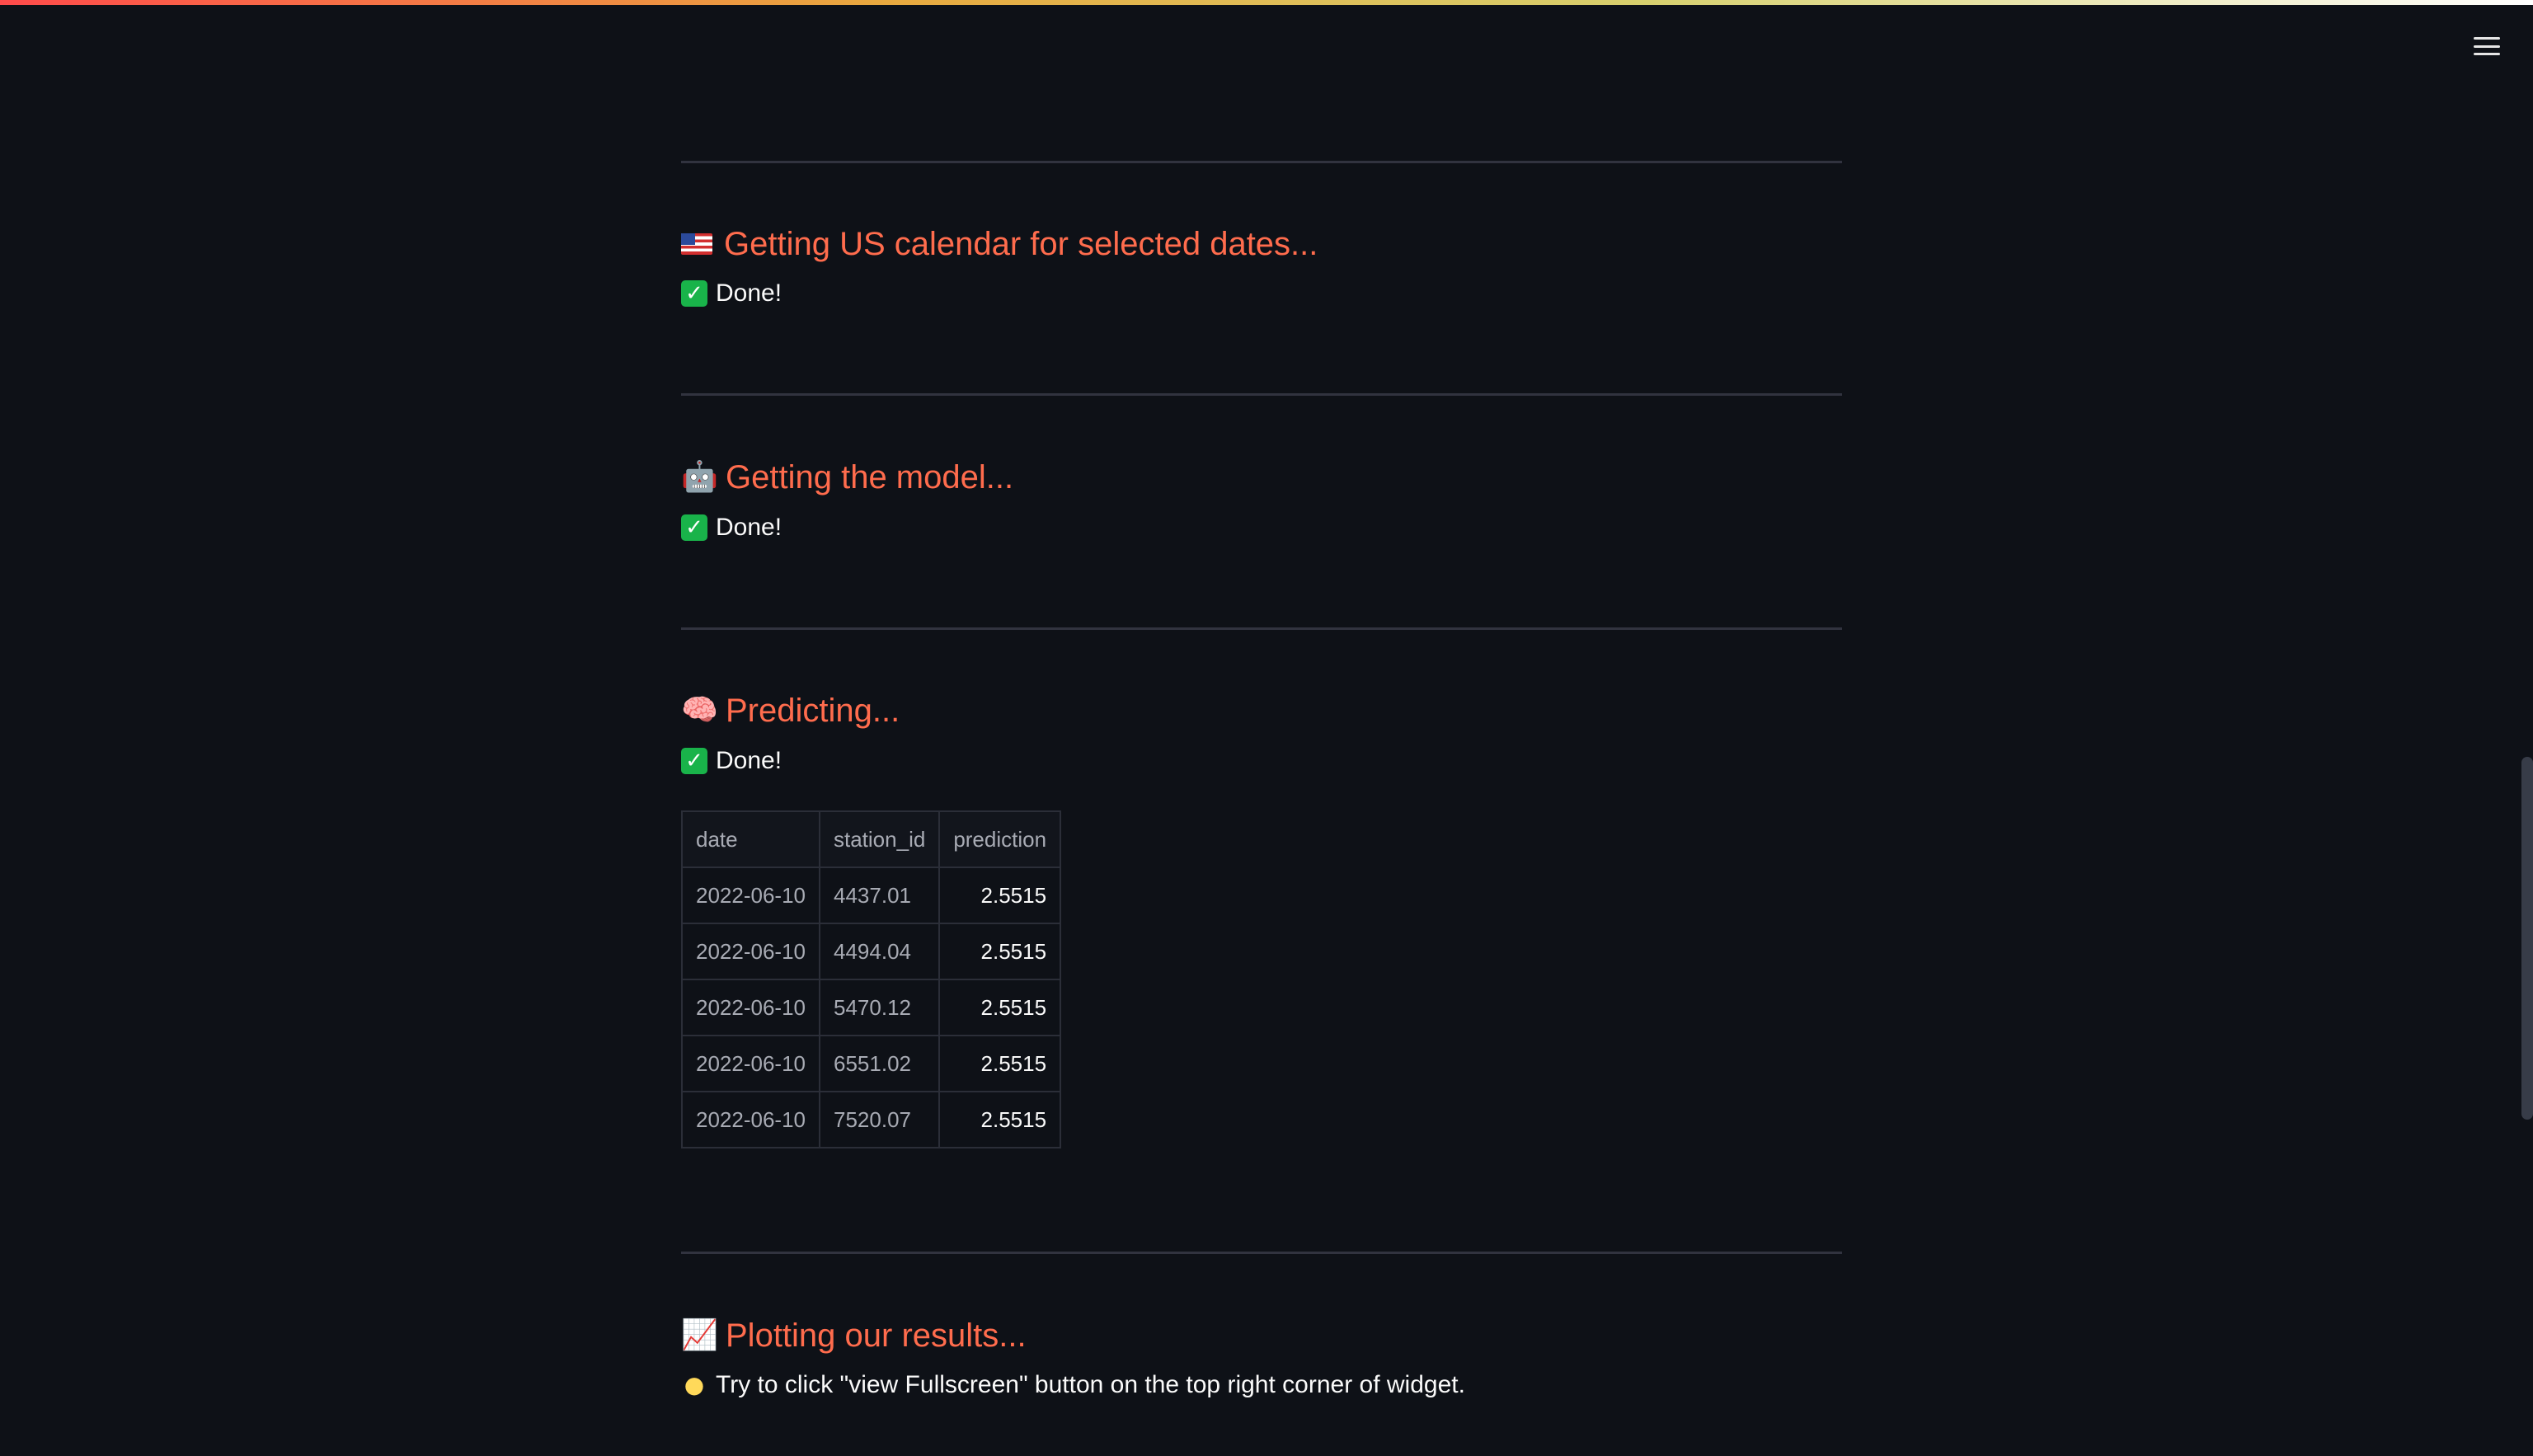  What do you see at coordinates (699, 477) in the screenshot?
I see `robot-icon: 🤖` at bounding box center [699, 477].